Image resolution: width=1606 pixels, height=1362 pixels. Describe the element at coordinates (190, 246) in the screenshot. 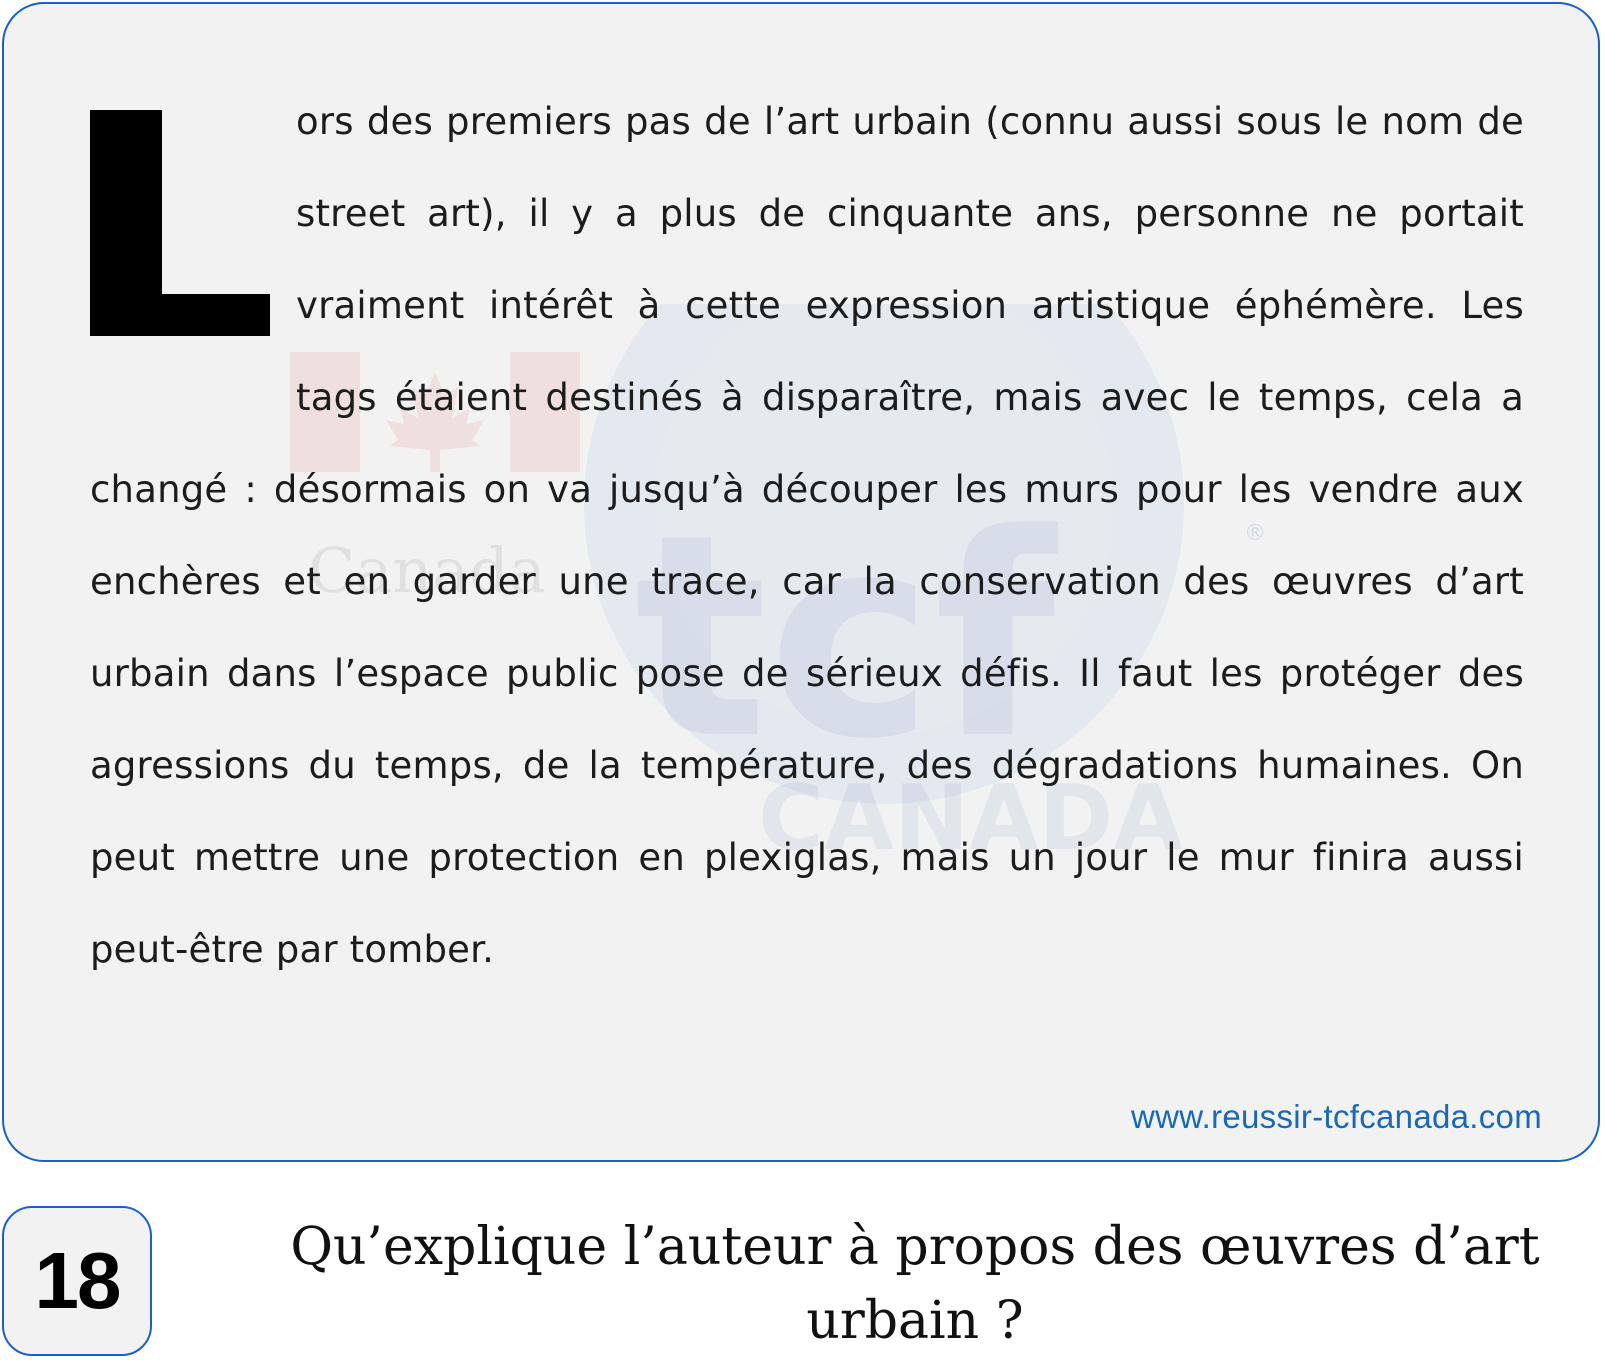

I see `dropcap-l: L` at that location.